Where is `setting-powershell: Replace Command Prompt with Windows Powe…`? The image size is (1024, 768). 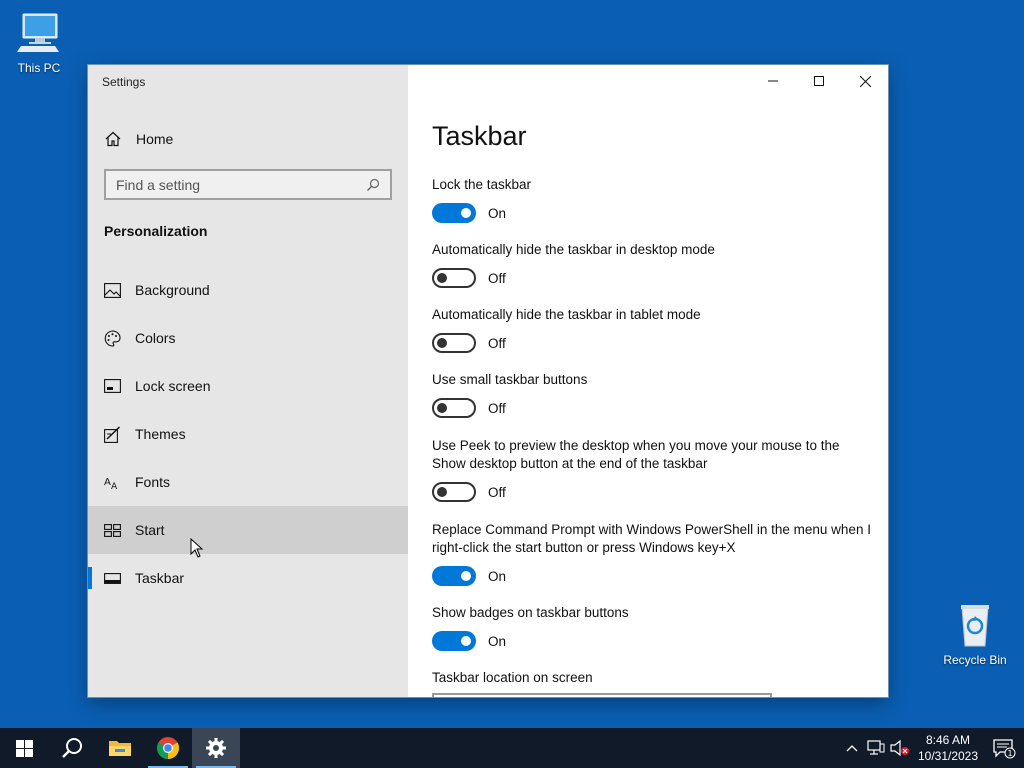
setting-powershell: Replace Command Prompt with Windows Powe… is located at coordinates (652, 553).